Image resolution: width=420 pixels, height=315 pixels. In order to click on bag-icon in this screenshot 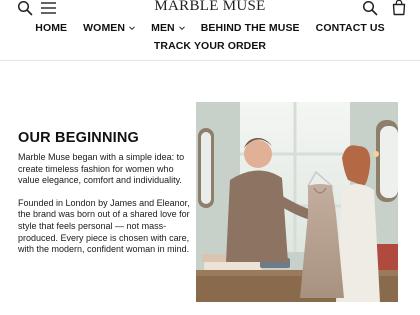, I will do `click(399, 8)`.